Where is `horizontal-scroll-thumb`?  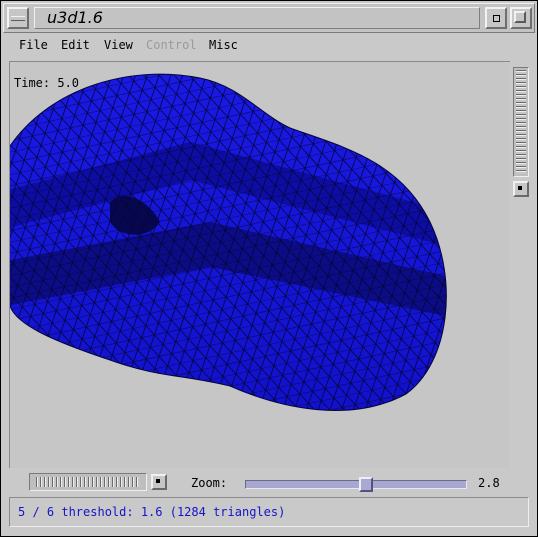 horizontal-scroll-thumb is located at coordinates (88, 482).